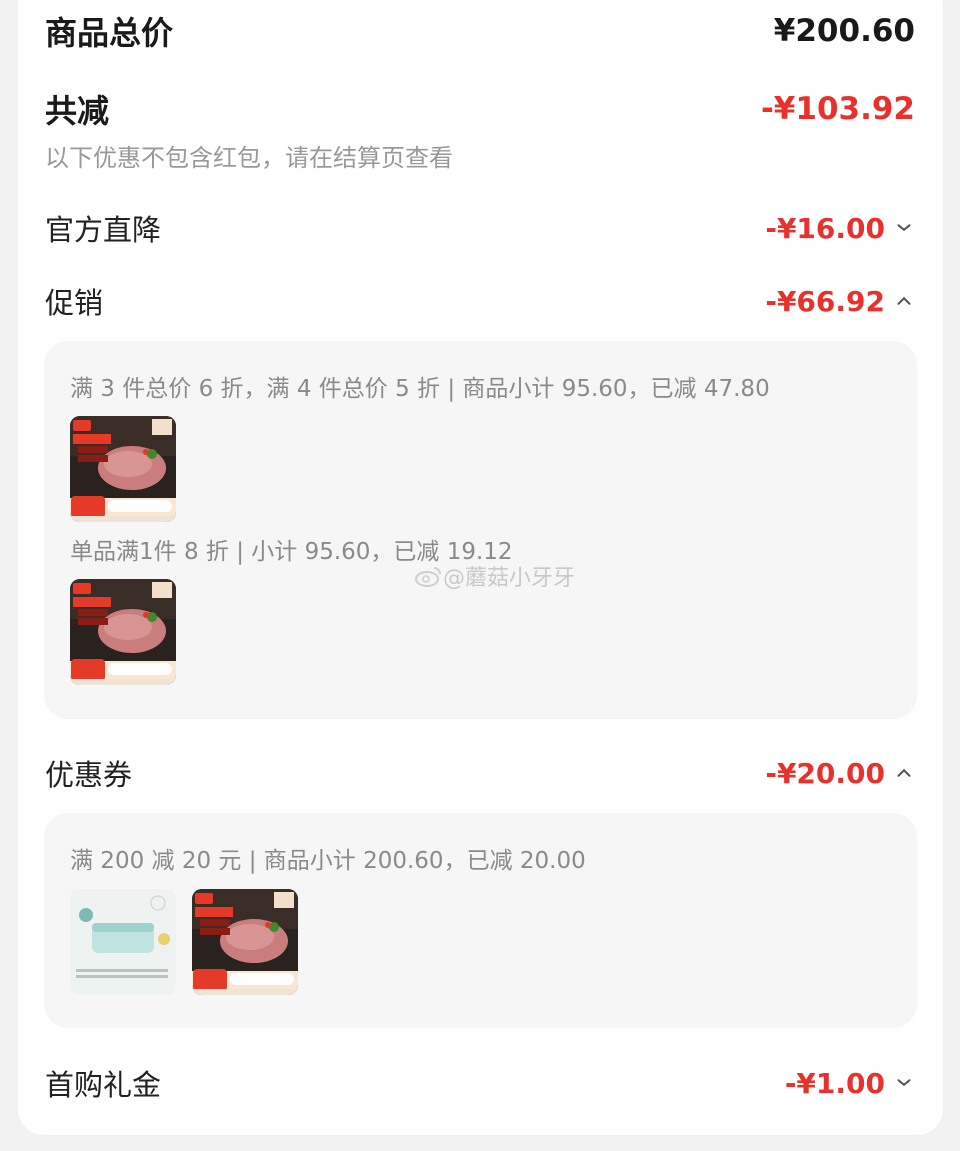 The width and height of the screenshot is (960, 1151). What do you see at coordinates (249, 158) in the screenshot?
I see `discount-note: 以下优惠不包含红包，请在结算页查看` at bounding box center [249, 158].